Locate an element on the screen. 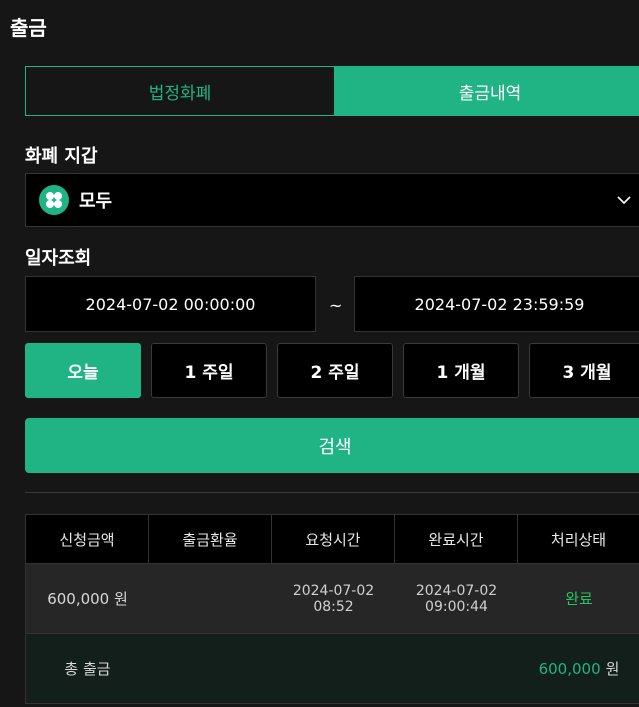 The width and height of the screenshot is (639, 707). page-title: 출금 is located at coordinates (28, 28).